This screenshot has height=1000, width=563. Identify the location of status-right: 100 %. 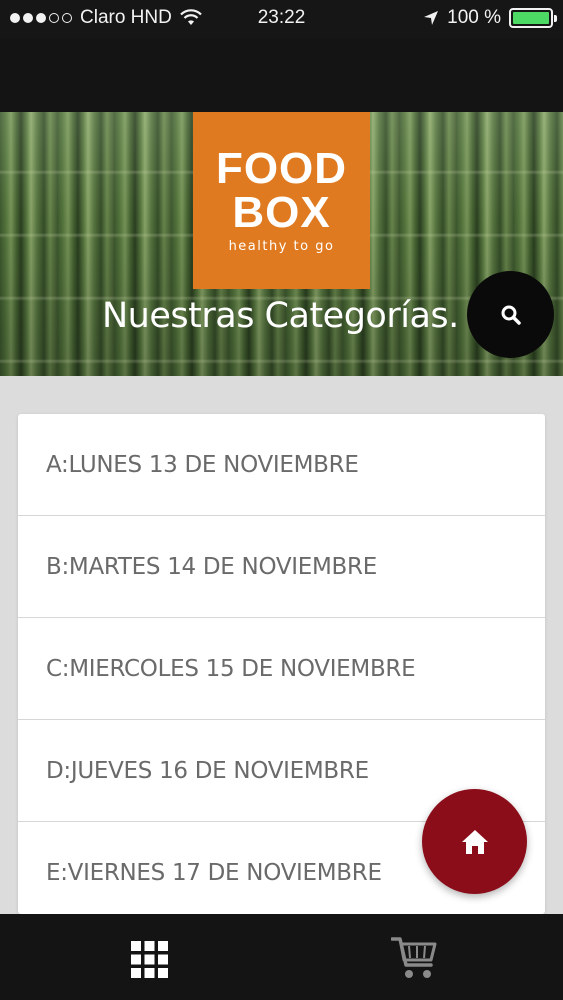
(490, 18).